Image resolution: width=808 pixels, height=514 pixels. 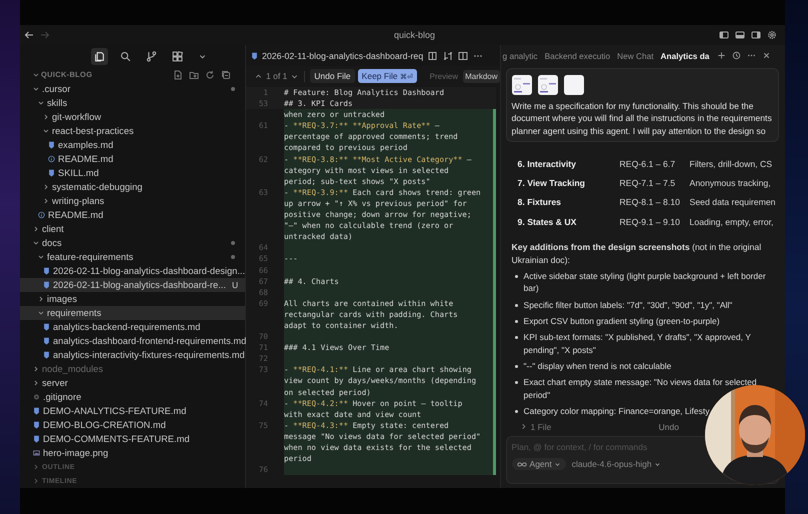 What do you see at coordinates (132, 131) in the screenshot?
I see `tree-item: react-best-practices` at bounding box center [132, 131].